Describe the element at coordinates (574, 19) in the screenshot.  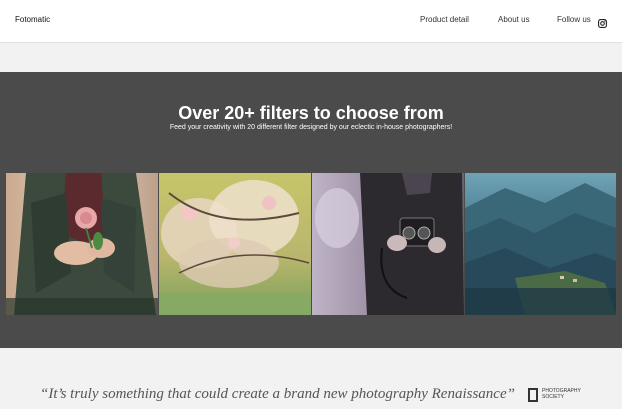
I see `nav-follow-us: Follow us` at that location.